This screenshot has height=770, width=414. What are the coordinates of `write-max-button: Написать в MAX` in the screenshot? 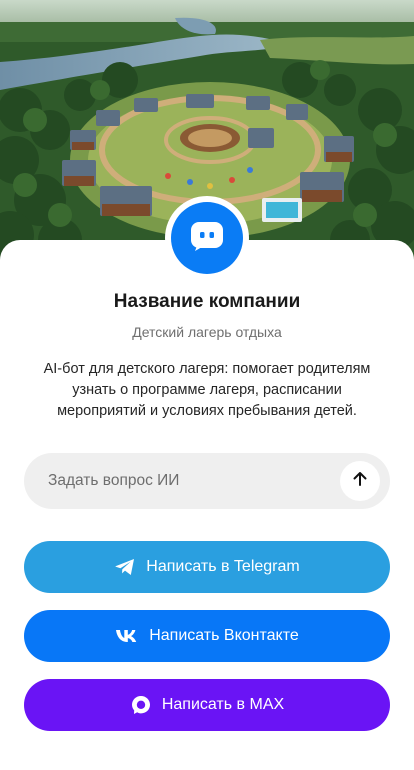 It's located at (207, 705).